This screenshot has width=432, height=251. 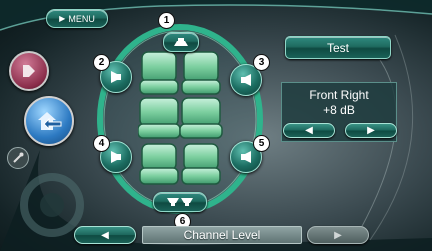 I want to click on test-button: Test, so click(x=338, y=47).